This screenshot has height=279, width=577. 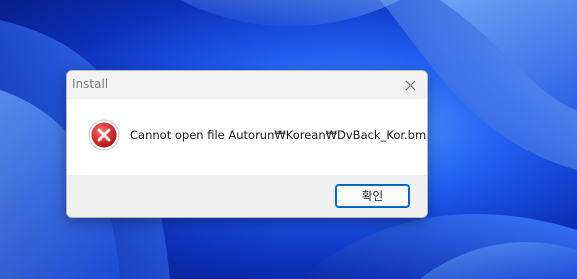 I want to click on title-bar: Install, so click(x=247, y=85).